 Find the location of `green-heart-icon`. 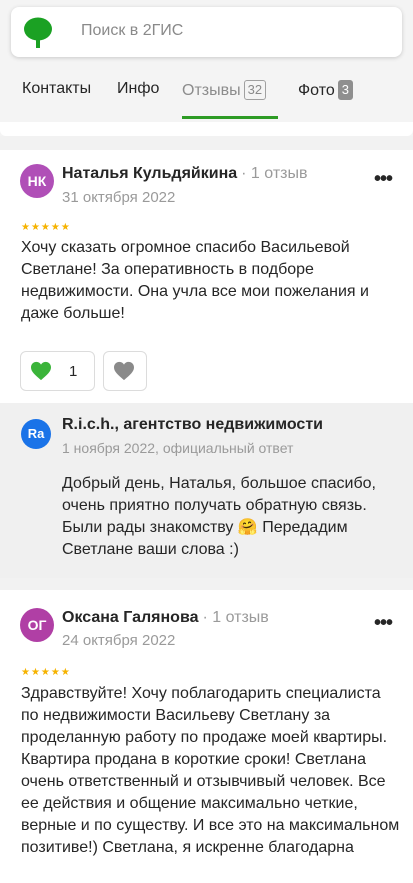

green-heart-icon is located at coordinates (41, 371).